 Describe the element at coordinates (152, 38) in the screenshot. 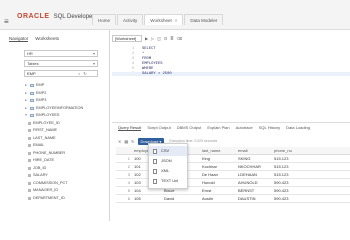

I see `run-script-icon: ▷` at that location.